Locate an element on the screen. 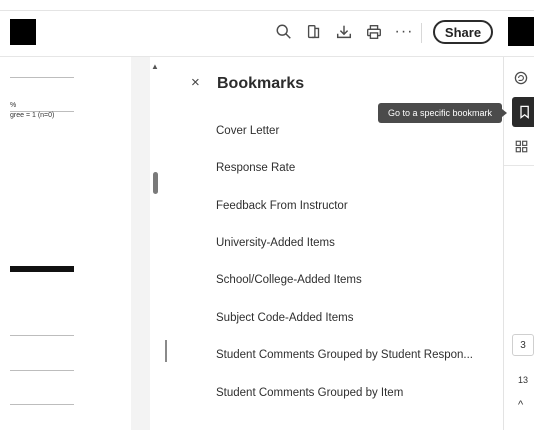 The height and width of the screenshot is (430, 534). tooltip-text: Go to a specific bookmark is located at coordinates (440, 113).